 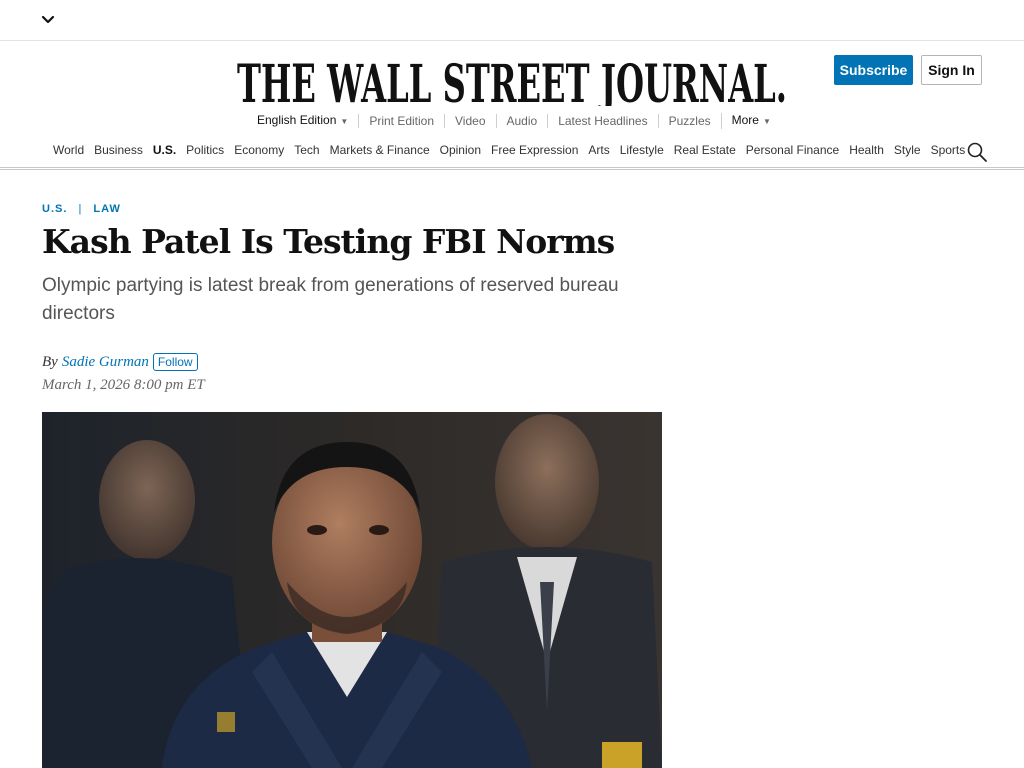 I want to click on author-link: Sadie Gurman, so click(x=105, y=362).